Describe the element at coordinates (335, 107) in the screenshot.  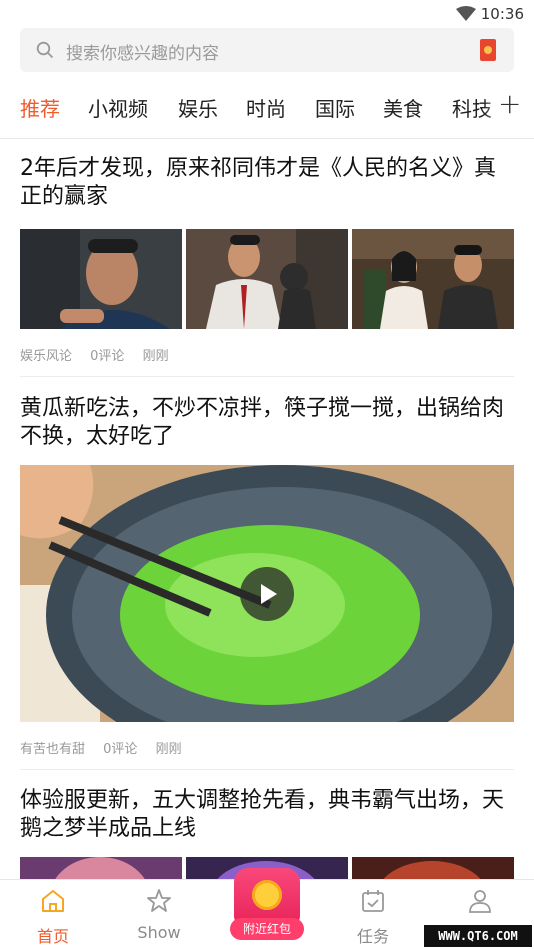
I see `tab-international: 国际` at that location.